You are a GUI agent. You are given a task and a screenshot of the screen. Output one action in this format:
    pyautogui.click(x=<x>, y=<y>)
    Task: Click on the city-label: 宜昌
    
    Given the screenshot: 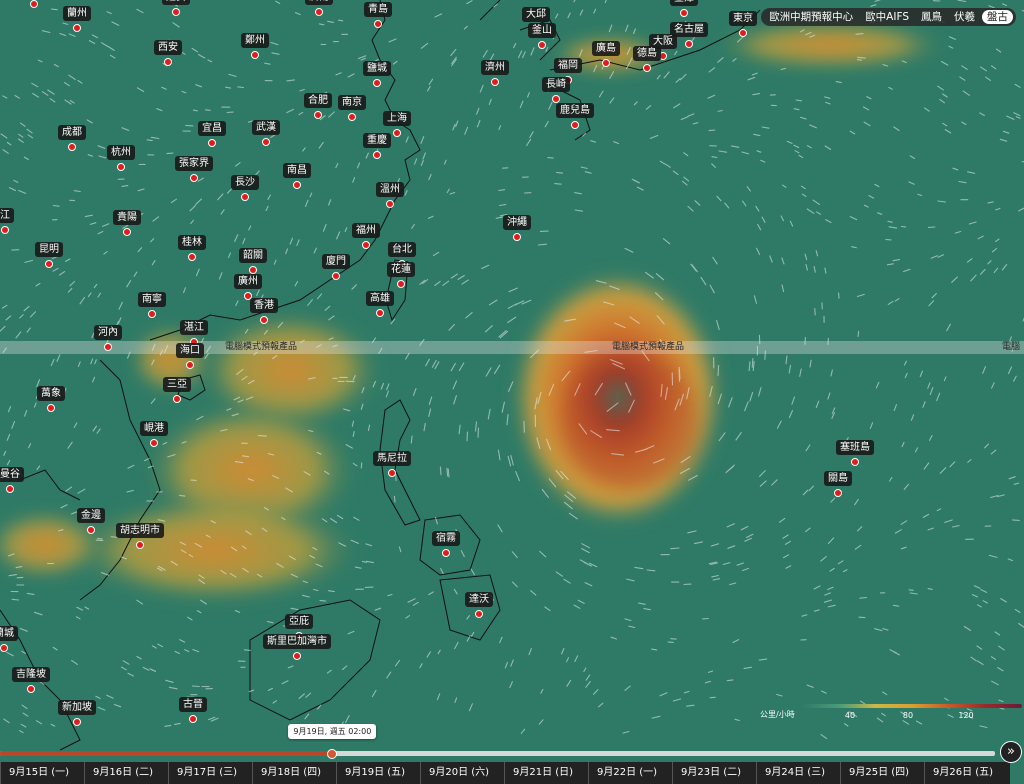 What is the action you would take?
    pyautogui.click(x=212, y=128)
    